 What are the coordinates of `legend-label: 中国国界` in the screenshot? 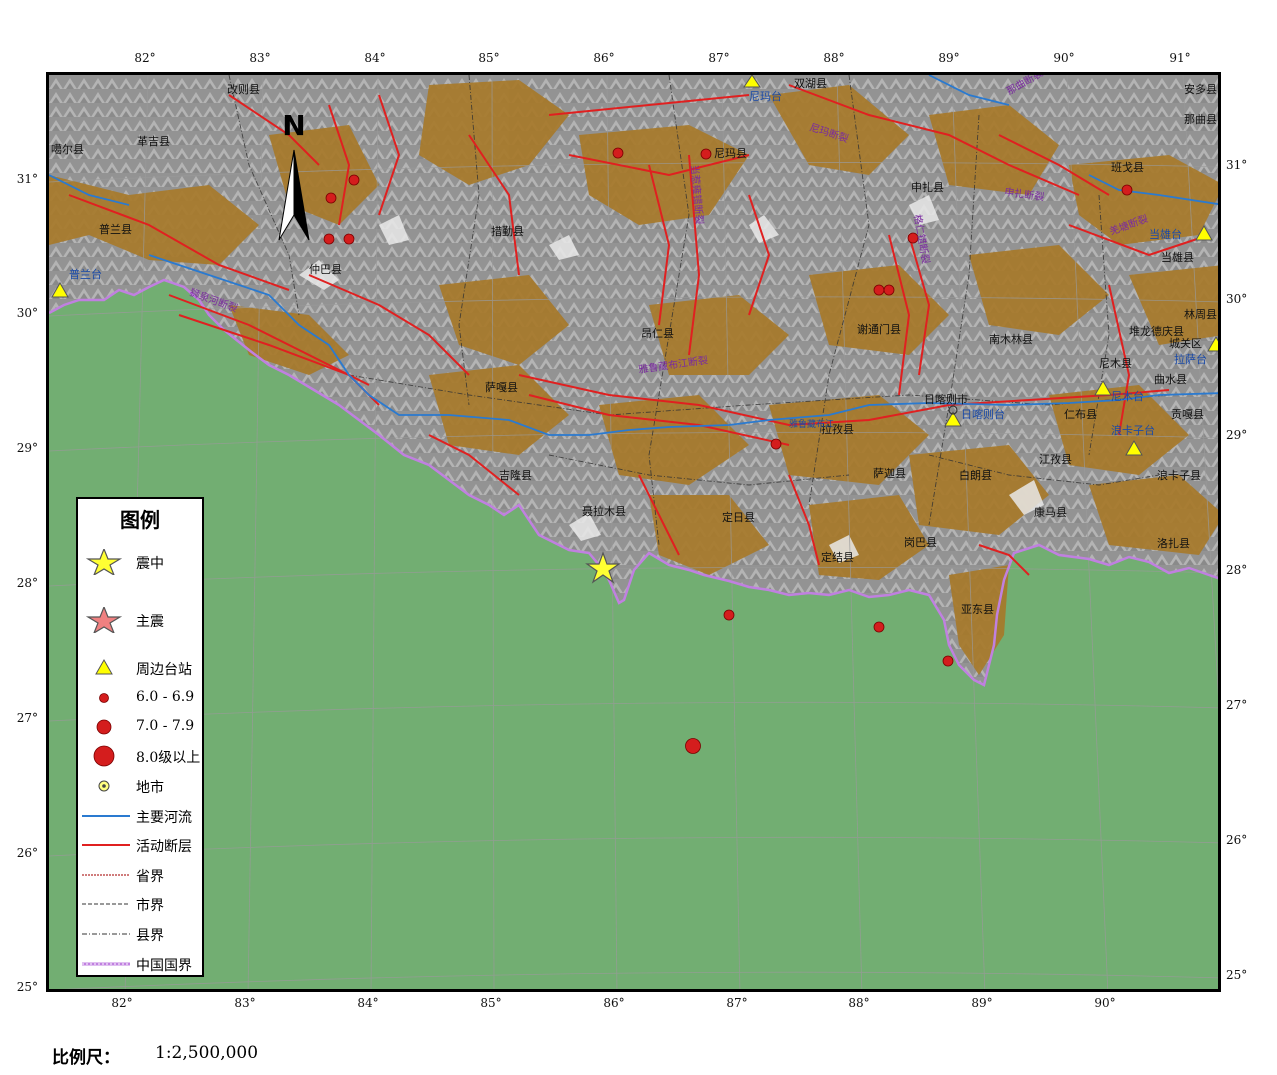 It's located at (164, 966).